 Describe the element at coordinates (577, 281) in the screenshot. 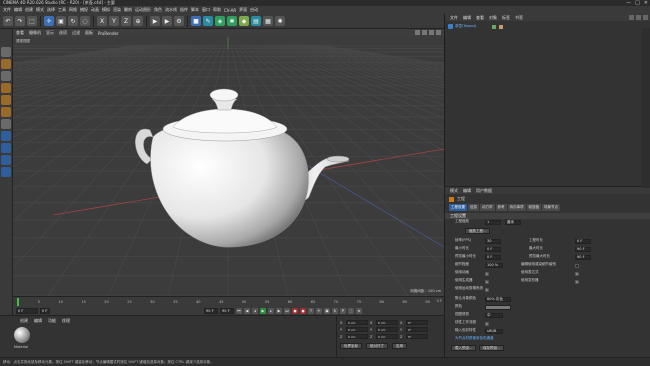

I see `use-deformer-checkbox` at that location.